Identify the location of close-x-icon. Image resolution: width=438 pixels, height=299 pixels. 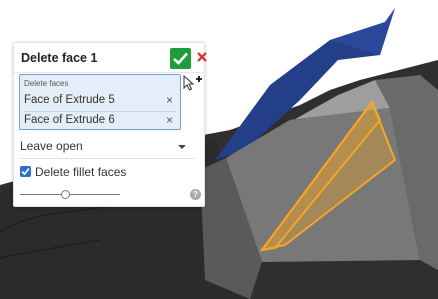
(202, 57).